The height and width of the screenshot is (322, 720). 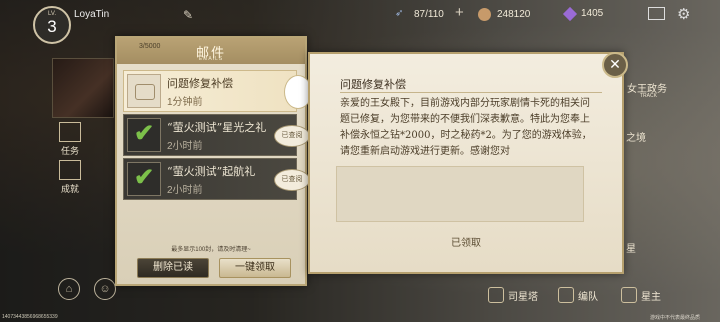 I want to click on side-achievement: 成就, so click(x=70, y=177).